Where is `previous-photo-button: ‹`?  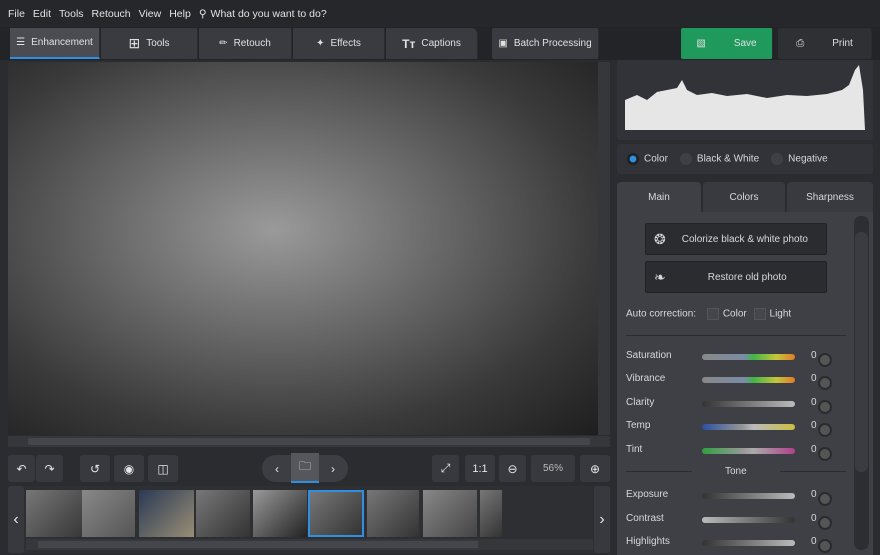
previous-photo-button: ‹ is located at coordinates (277, 468).